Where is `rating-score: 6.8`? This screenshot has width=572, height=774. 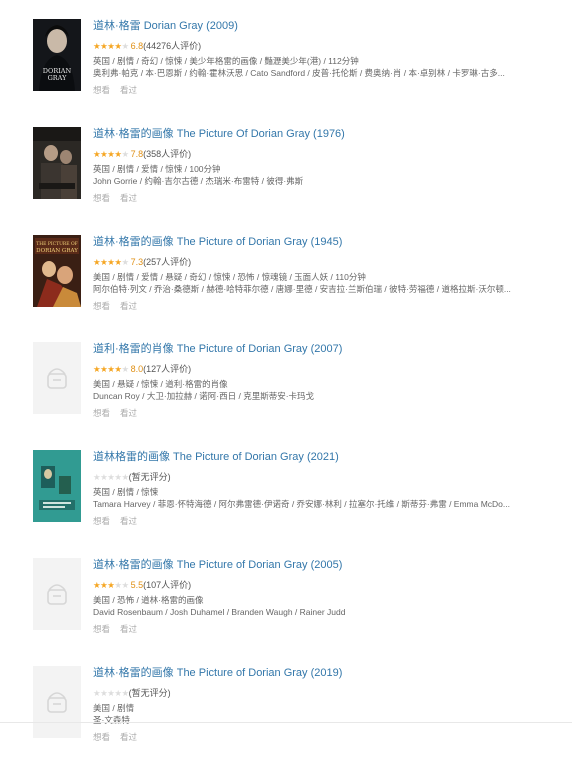
rating-score: 6.8 is located at coordinates (137, 46).